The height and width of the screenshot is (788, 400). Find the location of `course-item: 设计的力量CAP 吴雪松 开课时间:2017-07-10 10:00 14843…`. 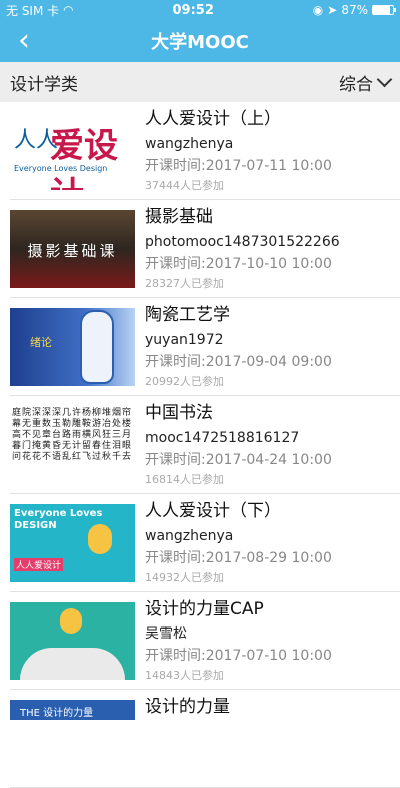

course-item: 设计的力量CAP 吴雪松 开课时间:2017-07-10 10:00 14843… is located at coordinates (200, 641).